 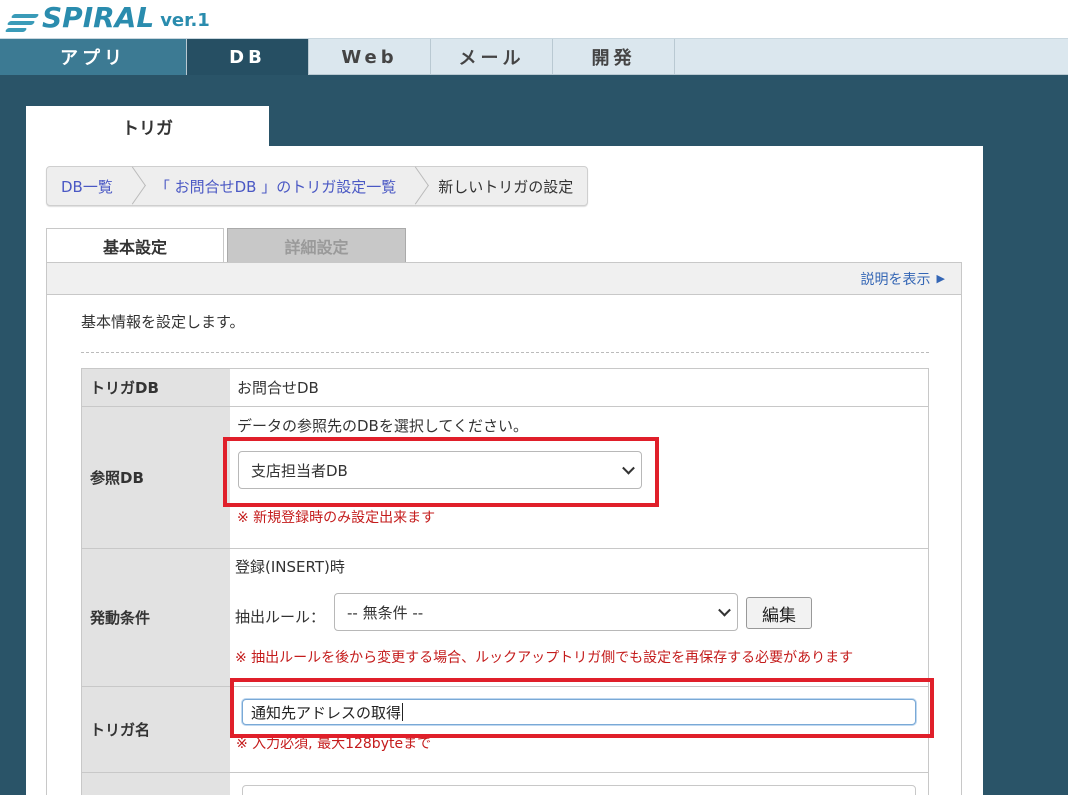 What do you see at coordinates (896, 279) in the screenshot?
I see `show-help-link: 説明を表示` at bounding box center [896, 279].